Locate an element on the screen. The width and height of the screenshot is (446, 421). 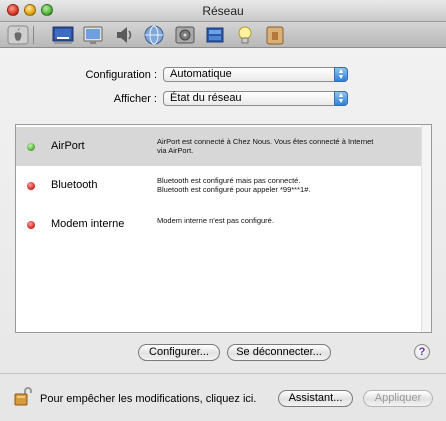
toolbar is located at coordinates (223, 35).